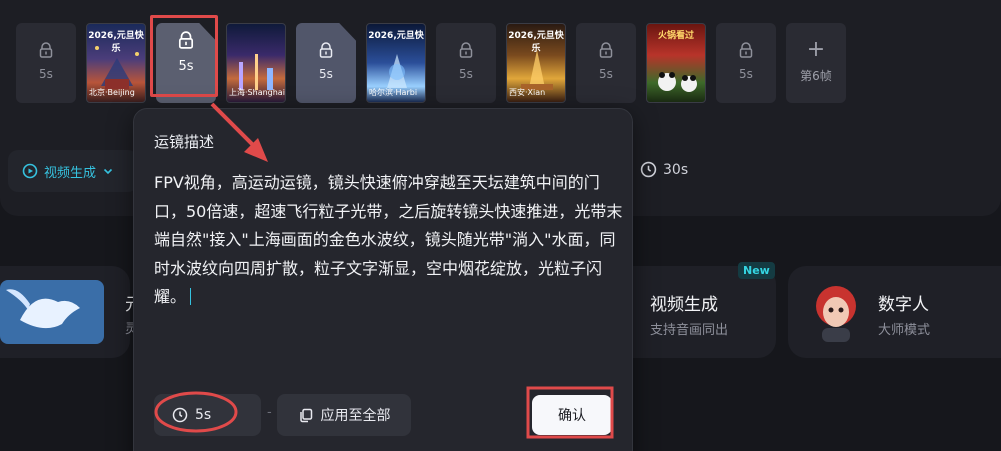  I want to click on copy-icon, so click(305, 415).